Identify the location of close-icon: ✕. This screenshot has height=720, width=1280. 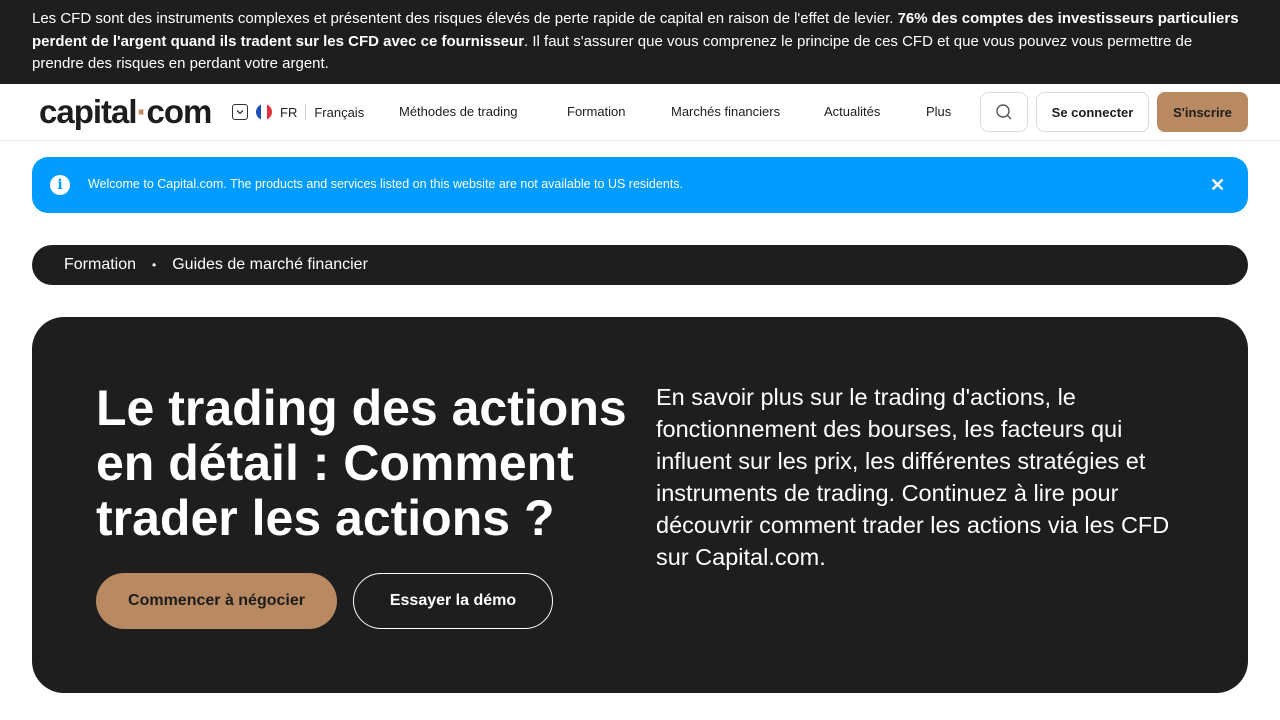
(1217, 185).